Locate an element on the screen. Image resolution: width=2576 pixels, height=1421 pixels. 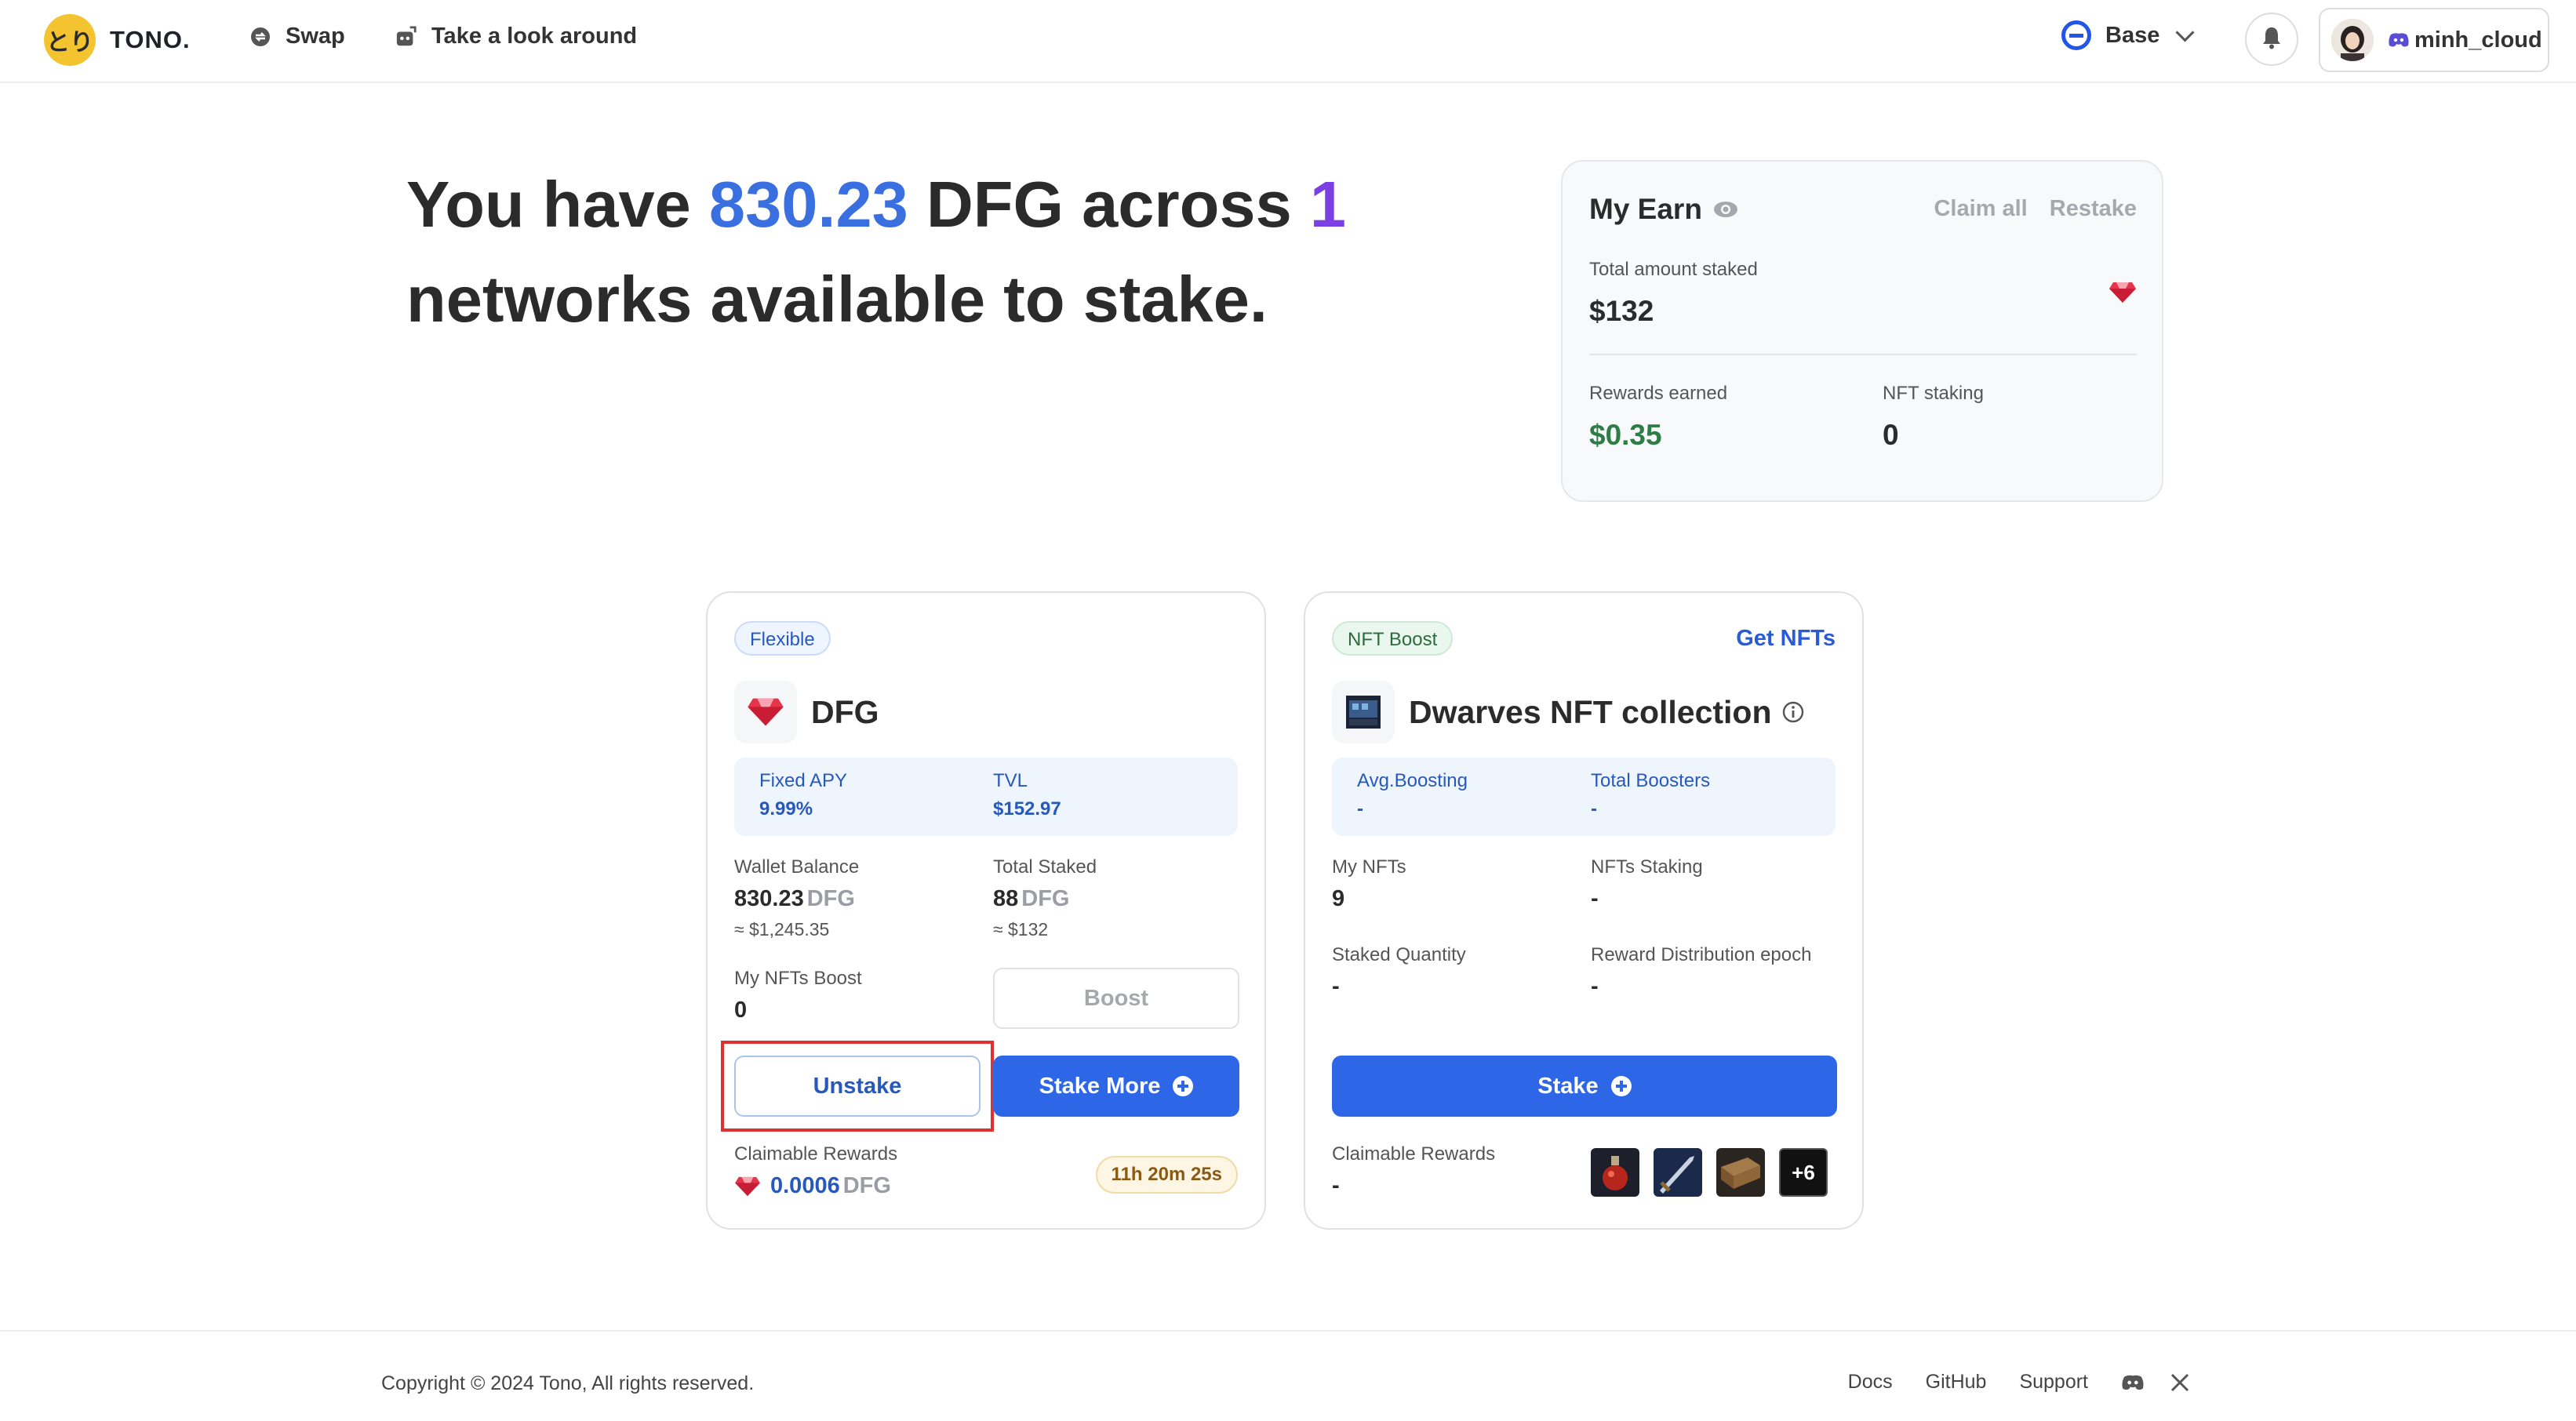
stake-button: Stake is located at coordinates (1584, 1086).